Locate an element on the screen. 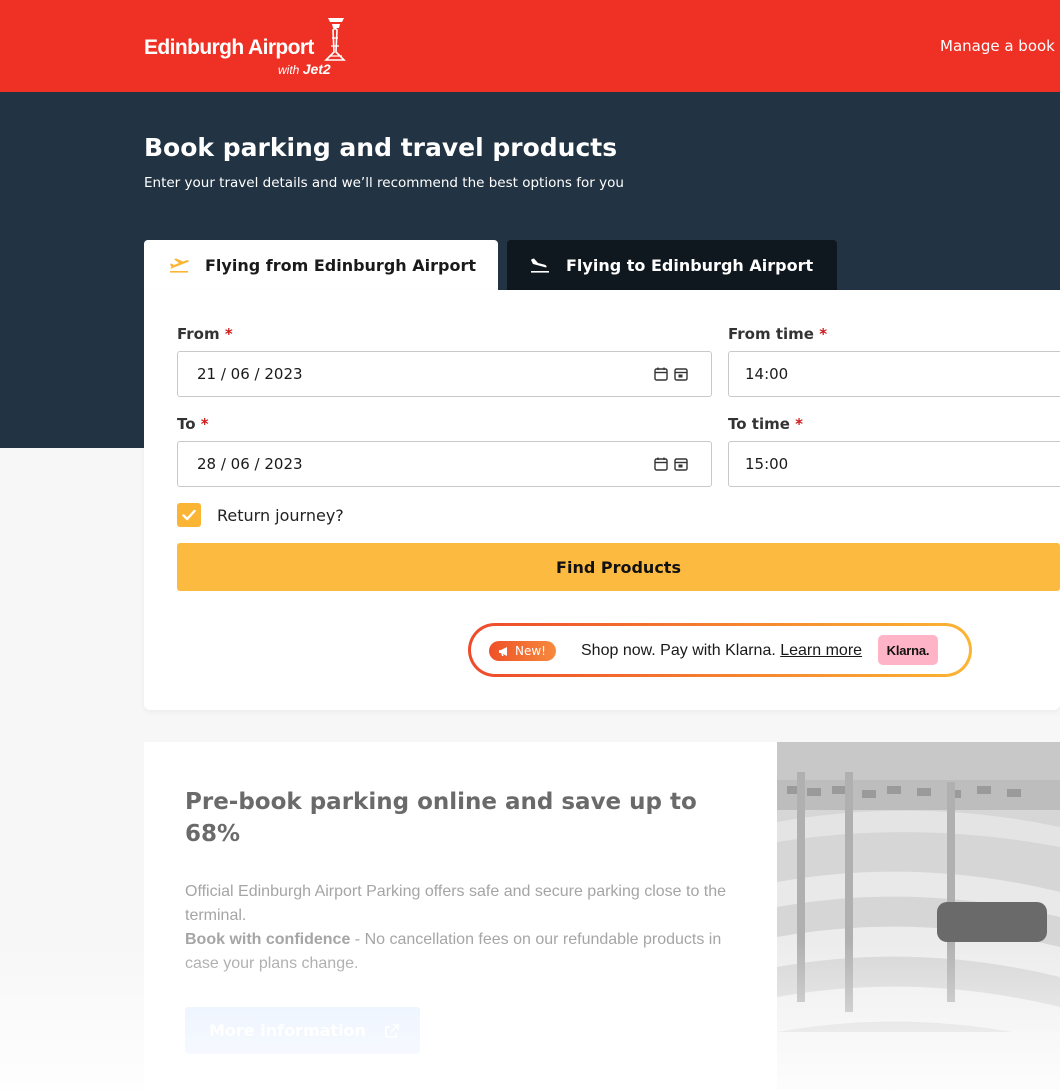 This screenshot has width=1060, height=1090. tab-label: Flying from Edinburgh Airport is located at coordinates (340, 265).